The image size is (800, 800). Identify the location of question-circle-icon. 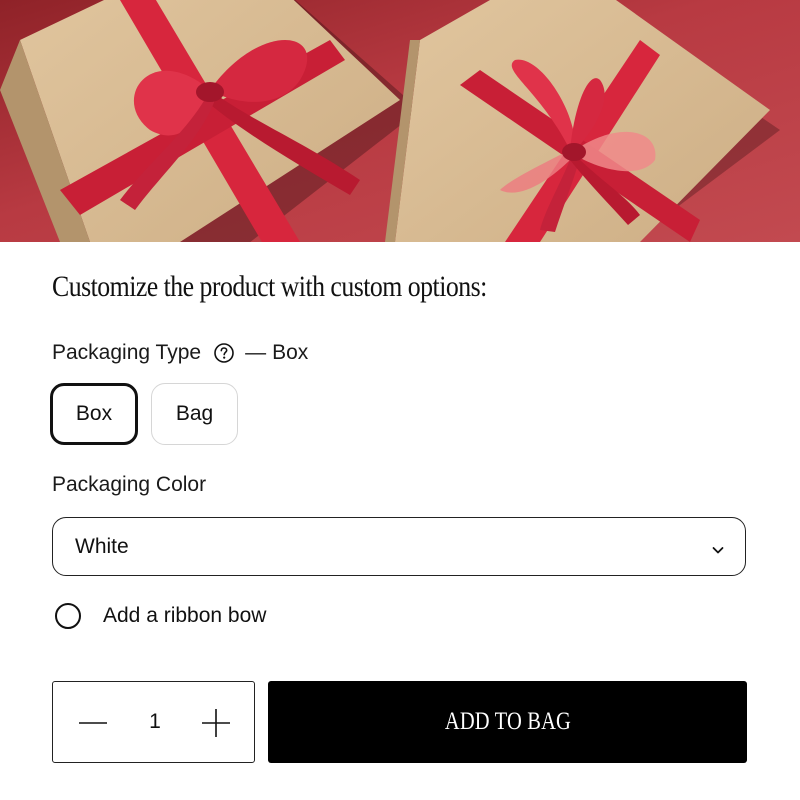
(224, 353).